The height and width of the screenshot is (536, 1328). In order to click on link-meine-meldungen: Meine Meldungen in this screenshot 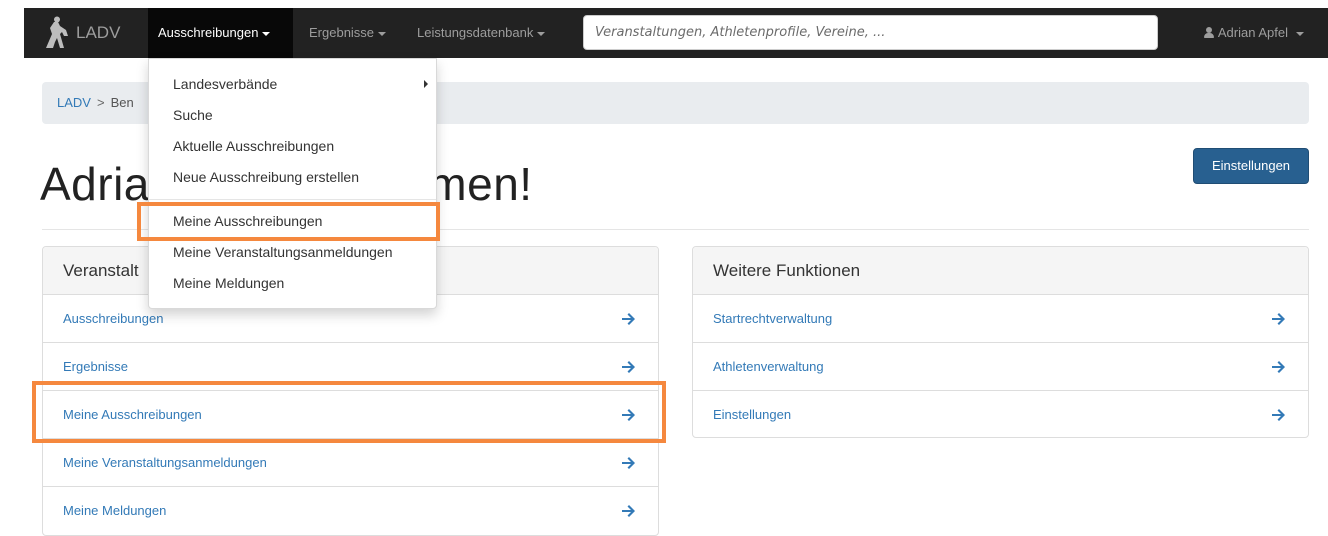, I will do `click(114, 511)`.